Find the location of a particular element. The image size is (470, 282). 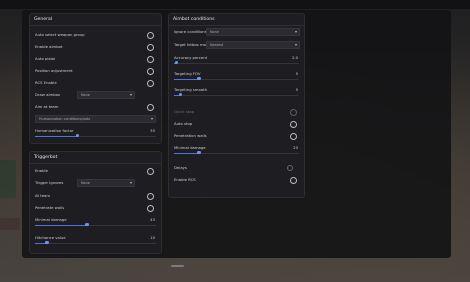

setting-label: Auto select weapon group is located at coordinates (60, 34).